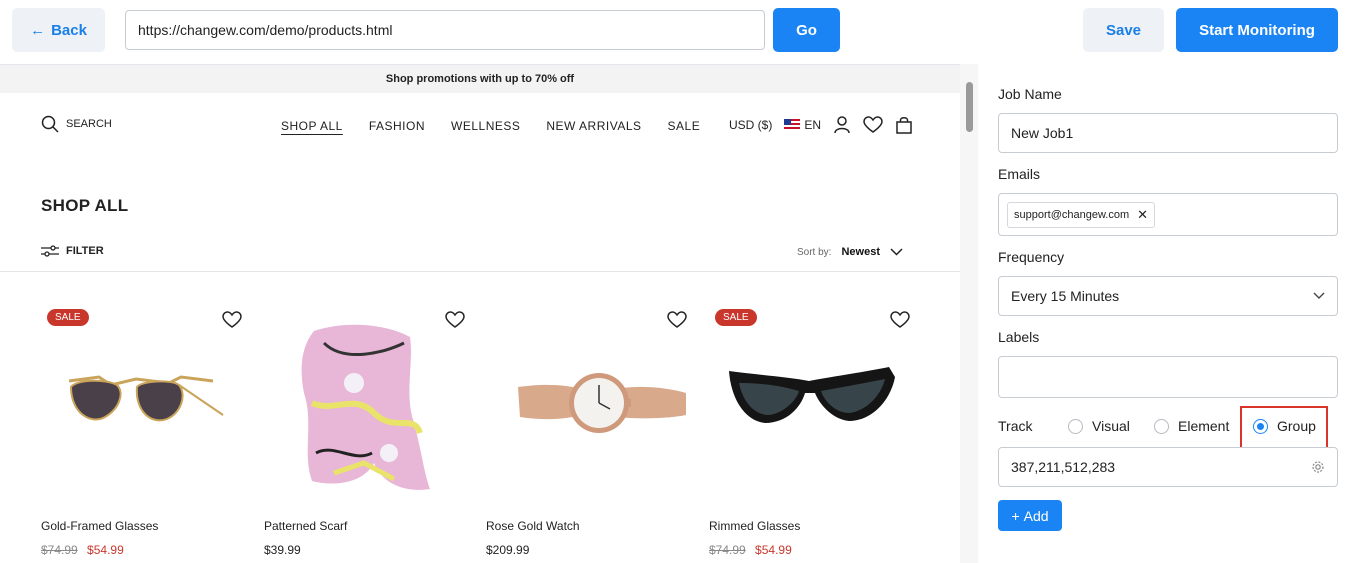 This screenshot has height=563, width=1350. What do you see at coordinates (1036, 515) in the screenshot?
I see `add-button-label: Add` at bounding box center [1036, 515].